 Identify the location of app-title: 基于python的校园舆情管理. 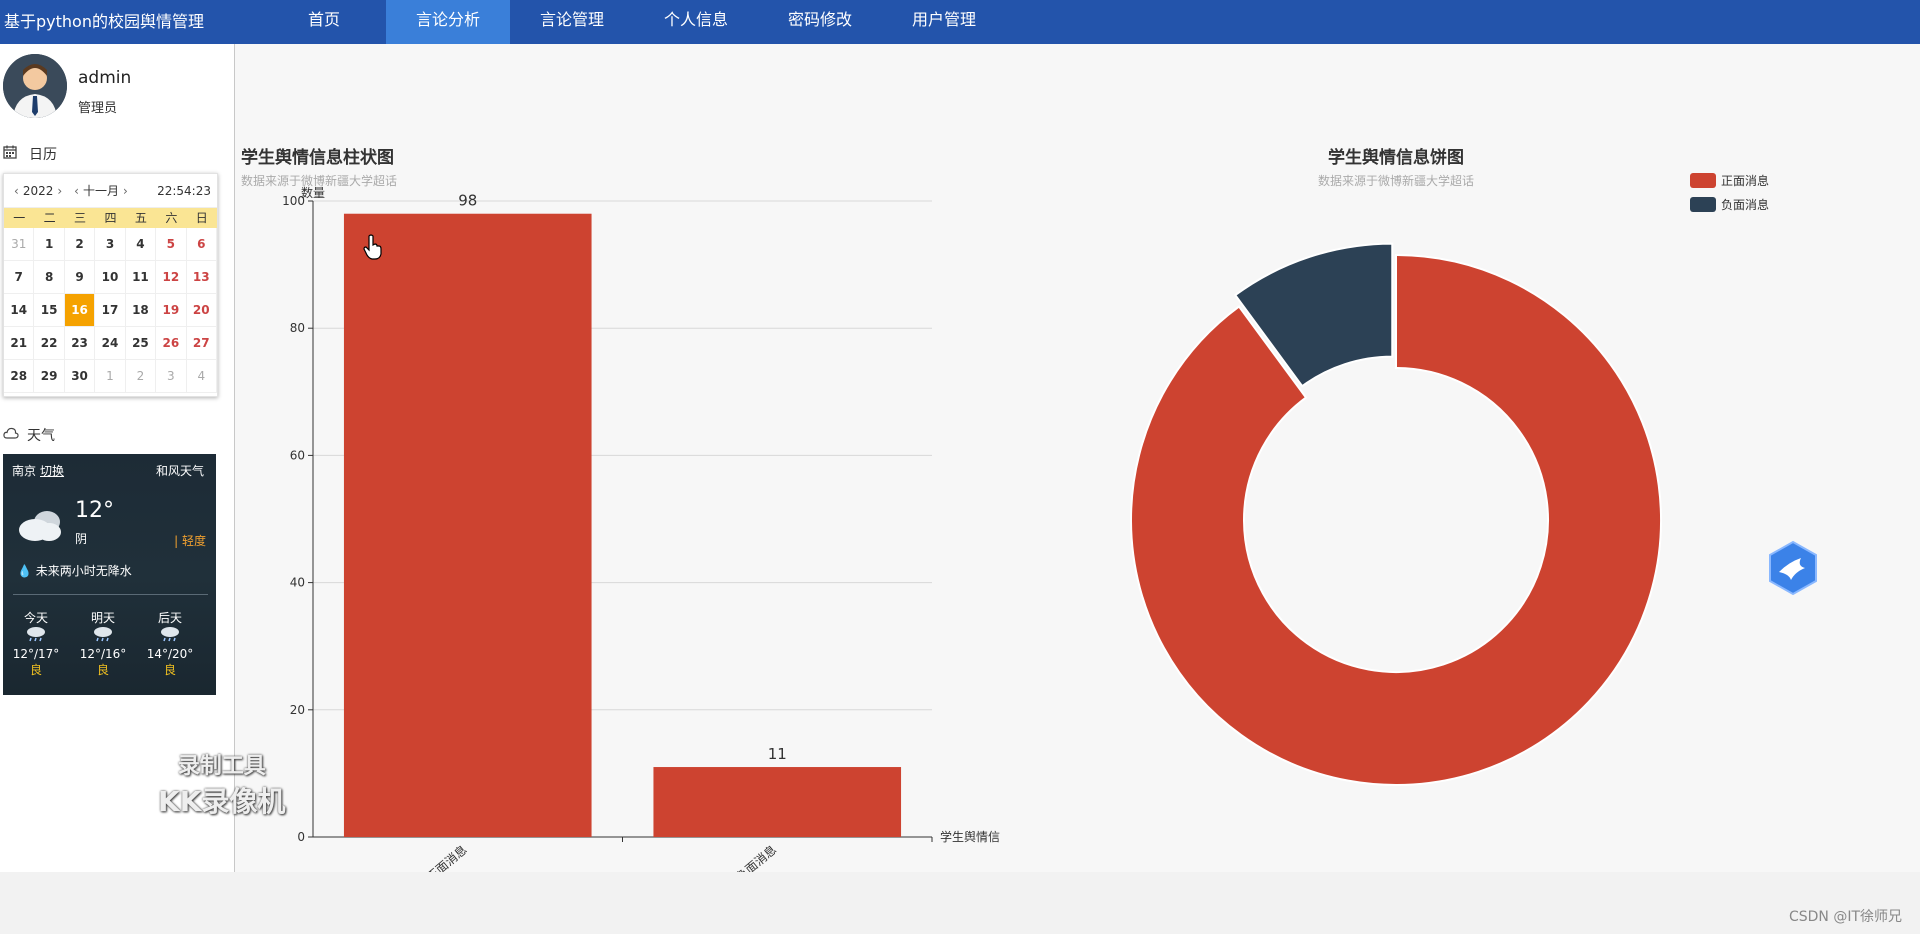
(104, 21).